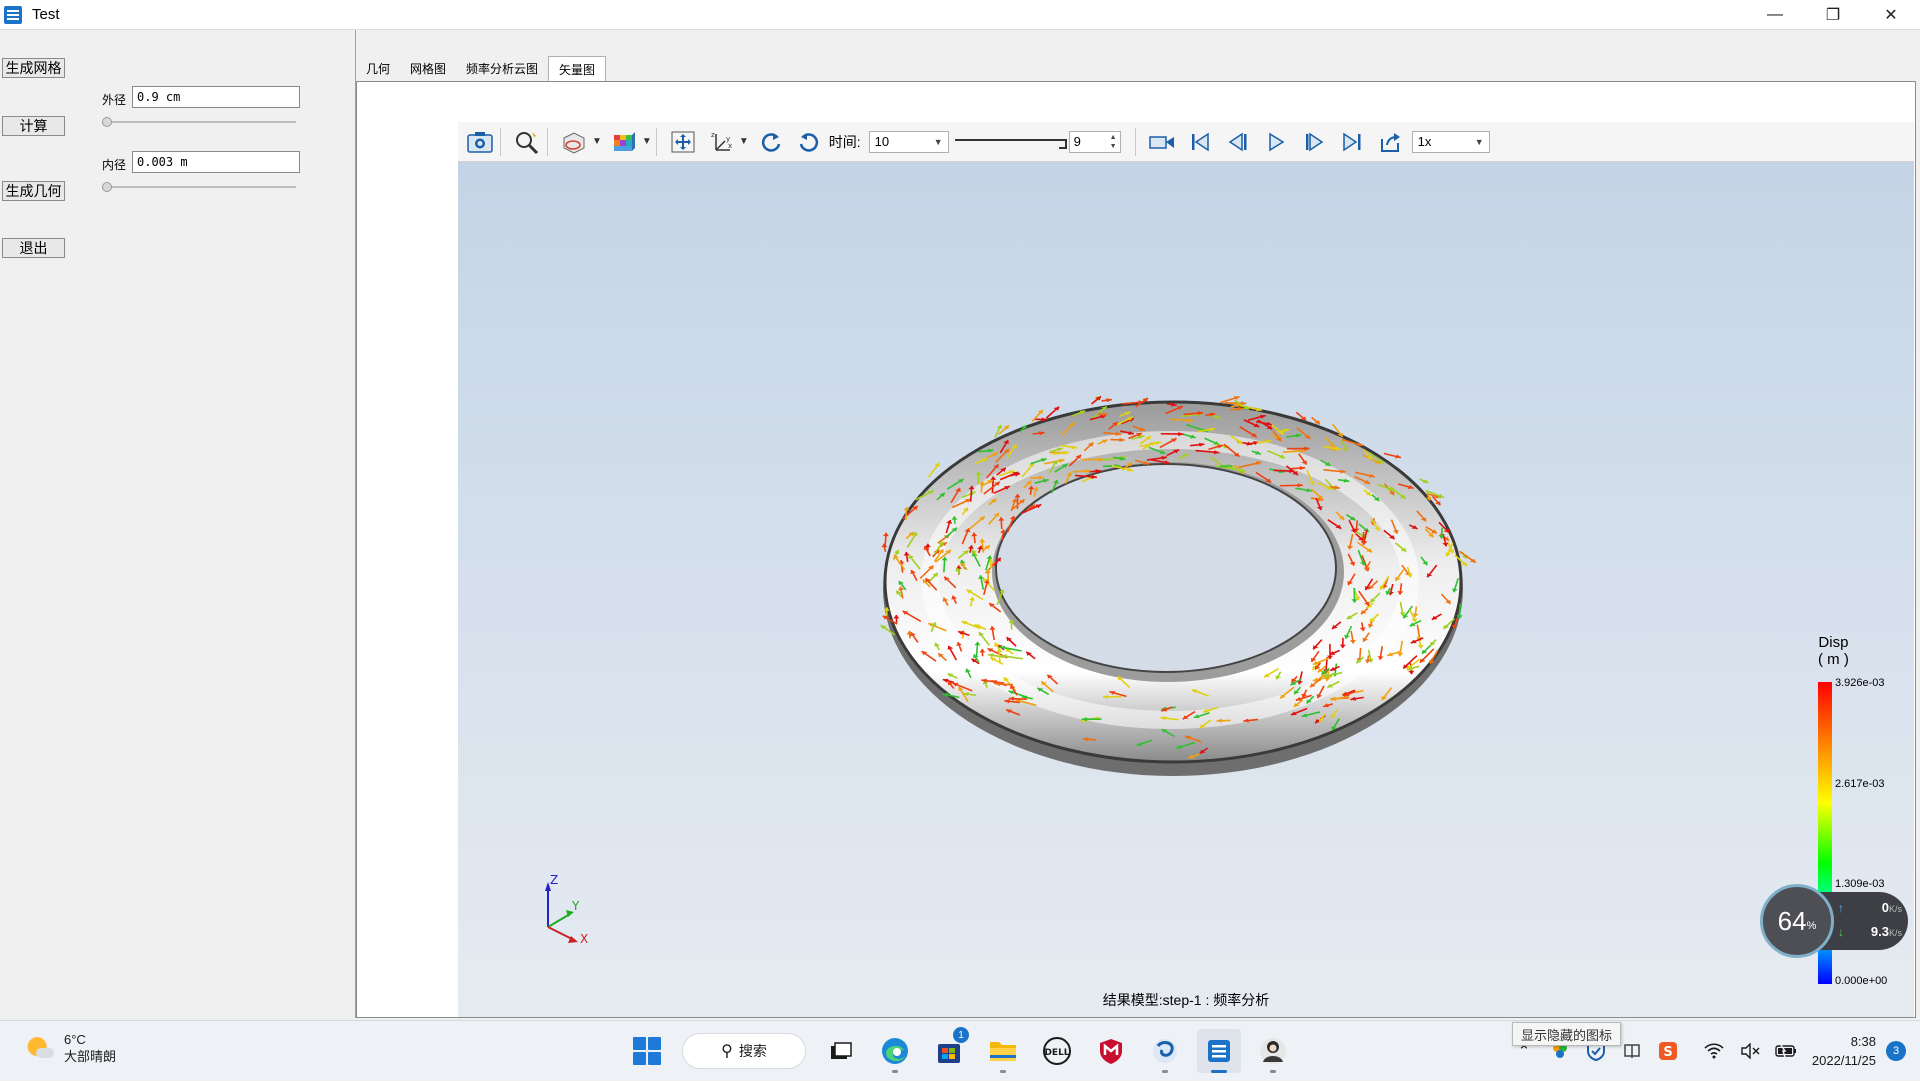  What do you see at coordinates (33, 126) in the screenshot?
I see `compute-button: 计算` at bounding box center [33, 126].